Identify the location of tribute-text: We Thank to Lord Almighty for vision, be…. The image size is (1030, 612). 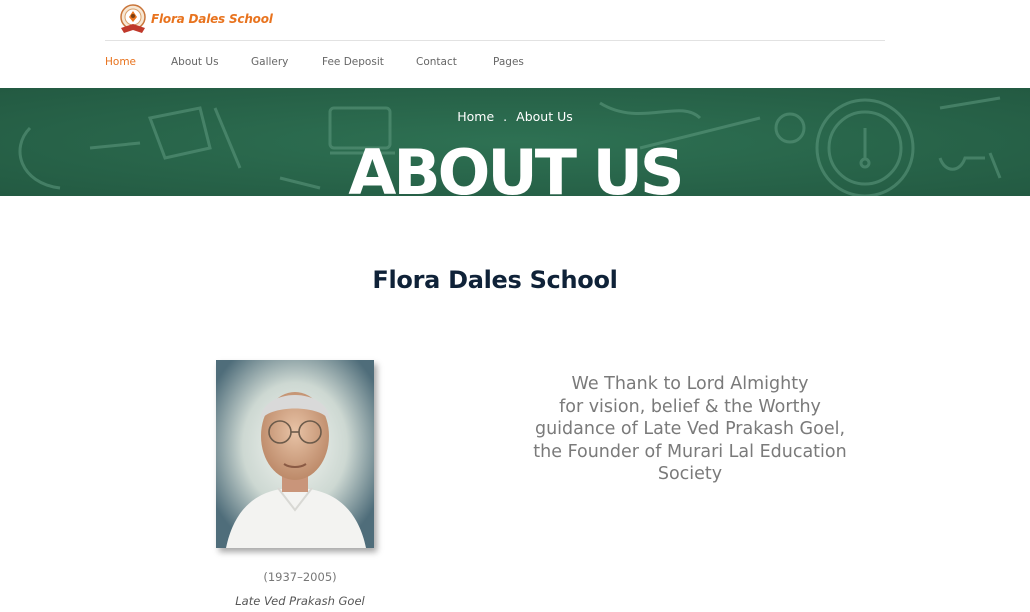
(690, 429).